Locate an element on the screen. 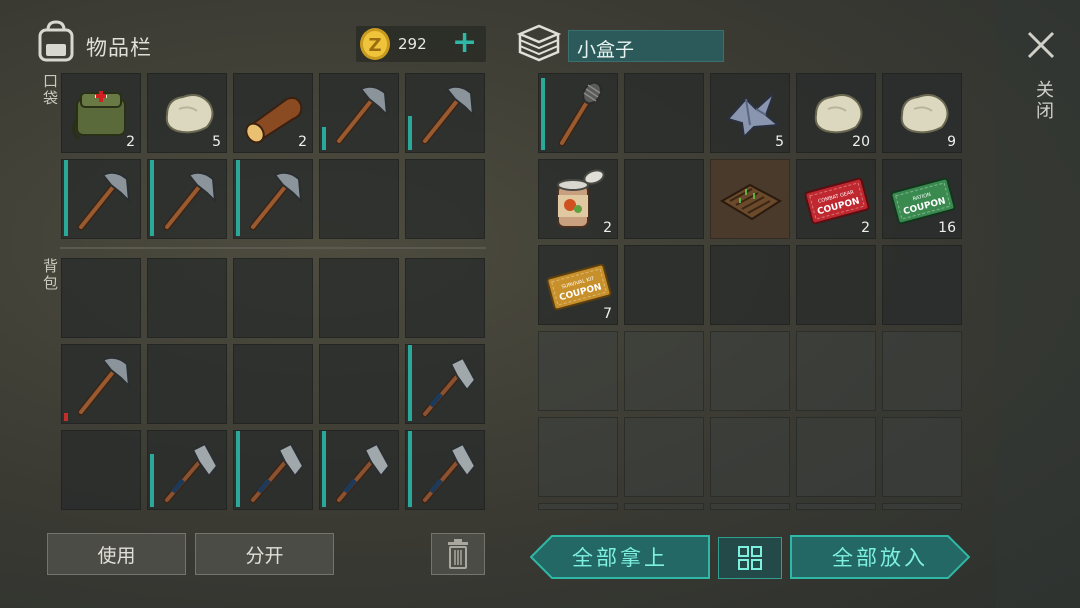 The height and width of the screenshot is (608, 1080). box-icon is located at coordinates (539, 43).